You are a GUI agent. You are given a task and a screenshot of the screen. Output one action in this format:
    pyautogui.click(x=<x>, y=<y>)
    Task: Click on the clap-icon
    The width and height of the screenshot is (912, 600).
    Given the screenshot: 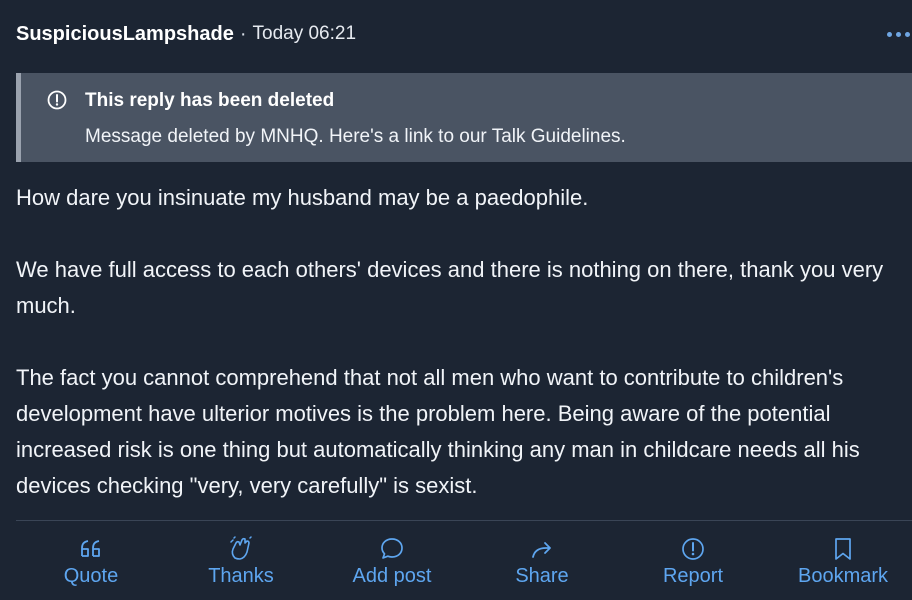 What is the action you would take?
    pyautogui.click(x=241, y=548)
    